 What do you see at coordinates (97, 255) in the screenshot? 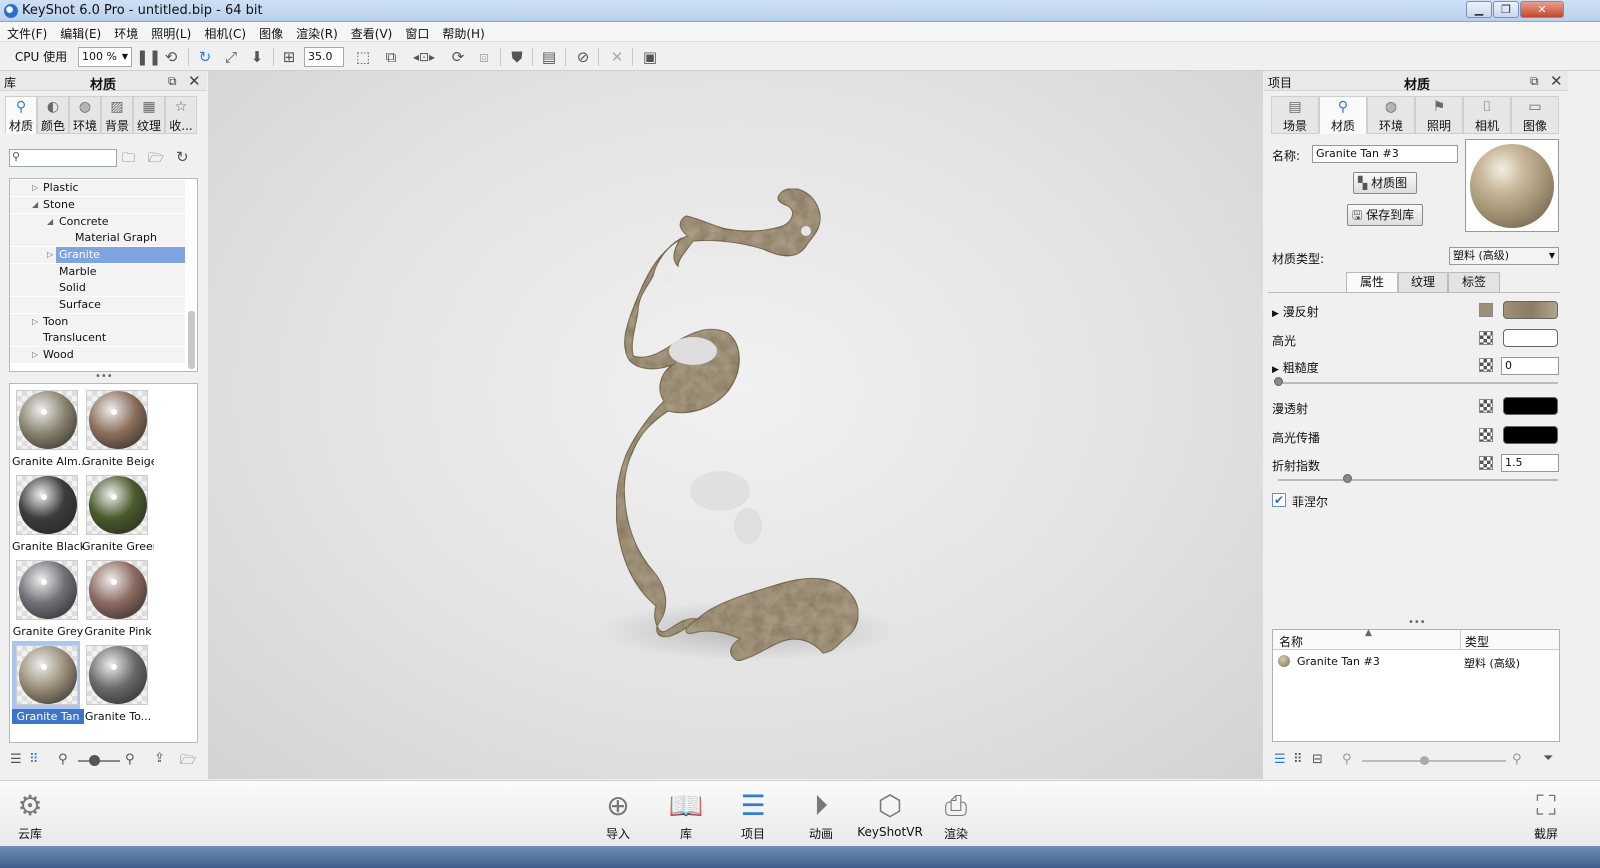
I see `tree-item-granite: ▷ Granite` at bounding box center [97, 255].